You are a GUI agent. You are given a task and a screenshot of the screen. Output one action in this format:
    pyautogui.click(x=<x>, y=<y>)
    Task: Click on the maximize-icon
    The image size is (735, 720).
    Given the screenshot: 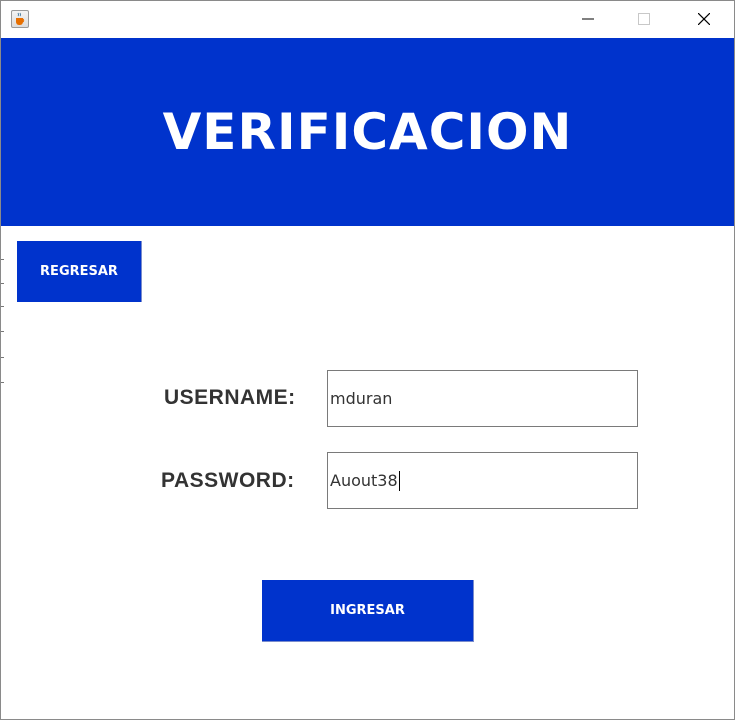 What is the action you would take?
    pyautogui.click(x=644, y=19)
    